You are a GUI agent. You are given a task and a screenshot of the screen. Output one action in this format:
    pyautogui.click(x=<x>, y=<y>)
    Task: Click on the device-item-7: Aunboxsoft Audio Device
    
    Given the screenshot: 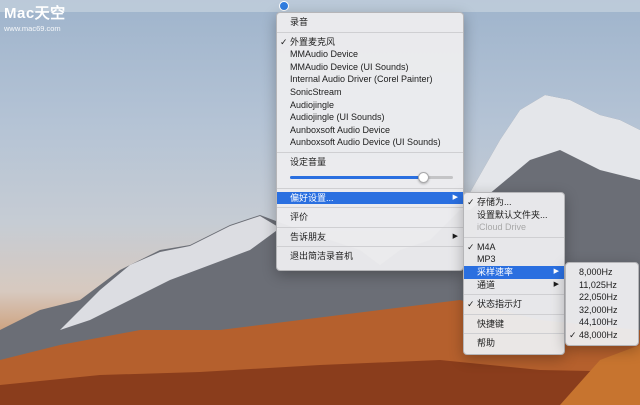 What is the action you would take?
    pyautogui.click(x=370, y=130)
    